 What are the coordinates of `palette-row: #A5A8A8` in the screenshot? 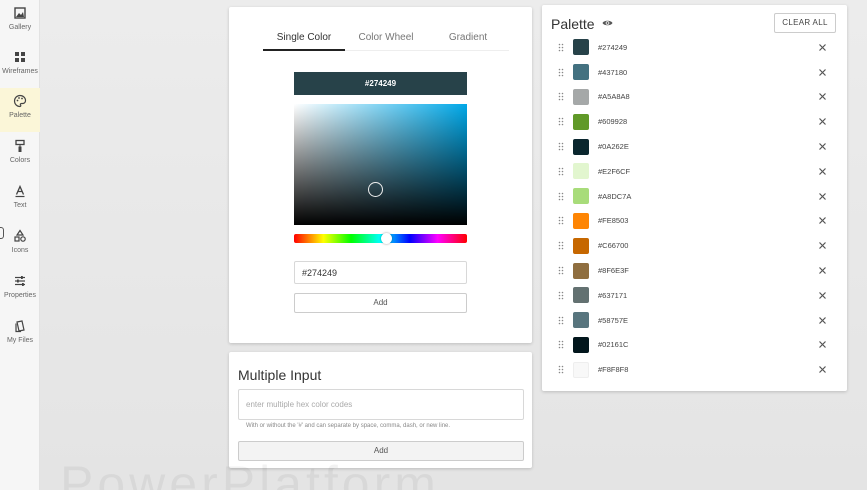 It's located at (694, 97).